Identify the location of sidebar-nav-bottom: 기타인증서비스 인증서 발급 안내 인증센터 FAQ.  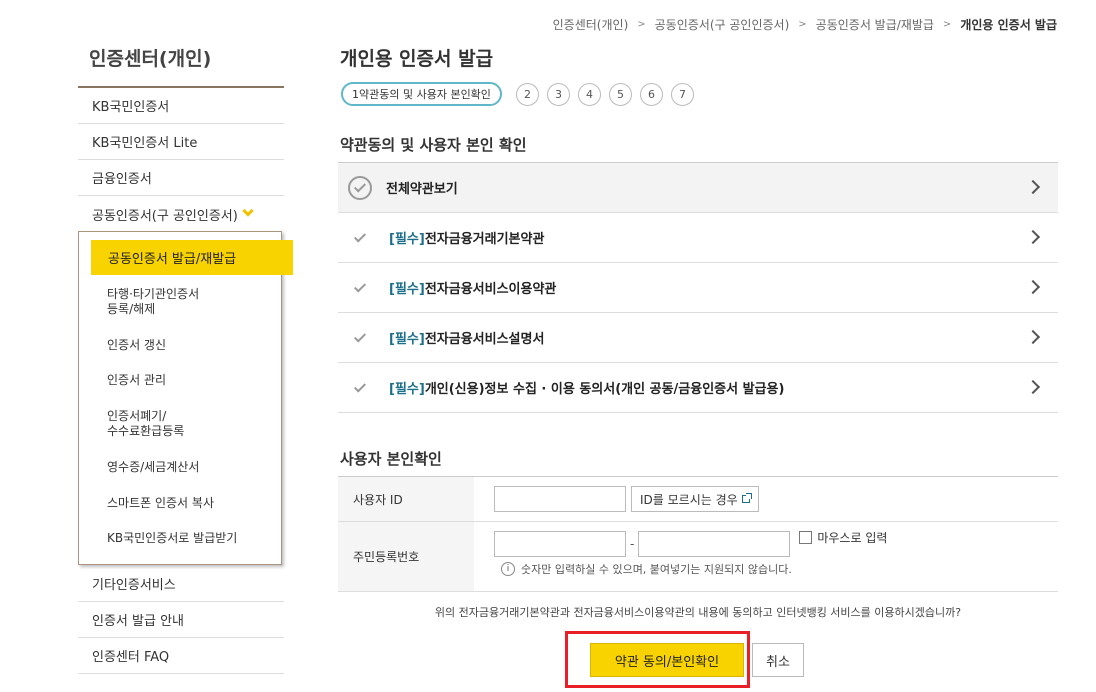
(181, 620).